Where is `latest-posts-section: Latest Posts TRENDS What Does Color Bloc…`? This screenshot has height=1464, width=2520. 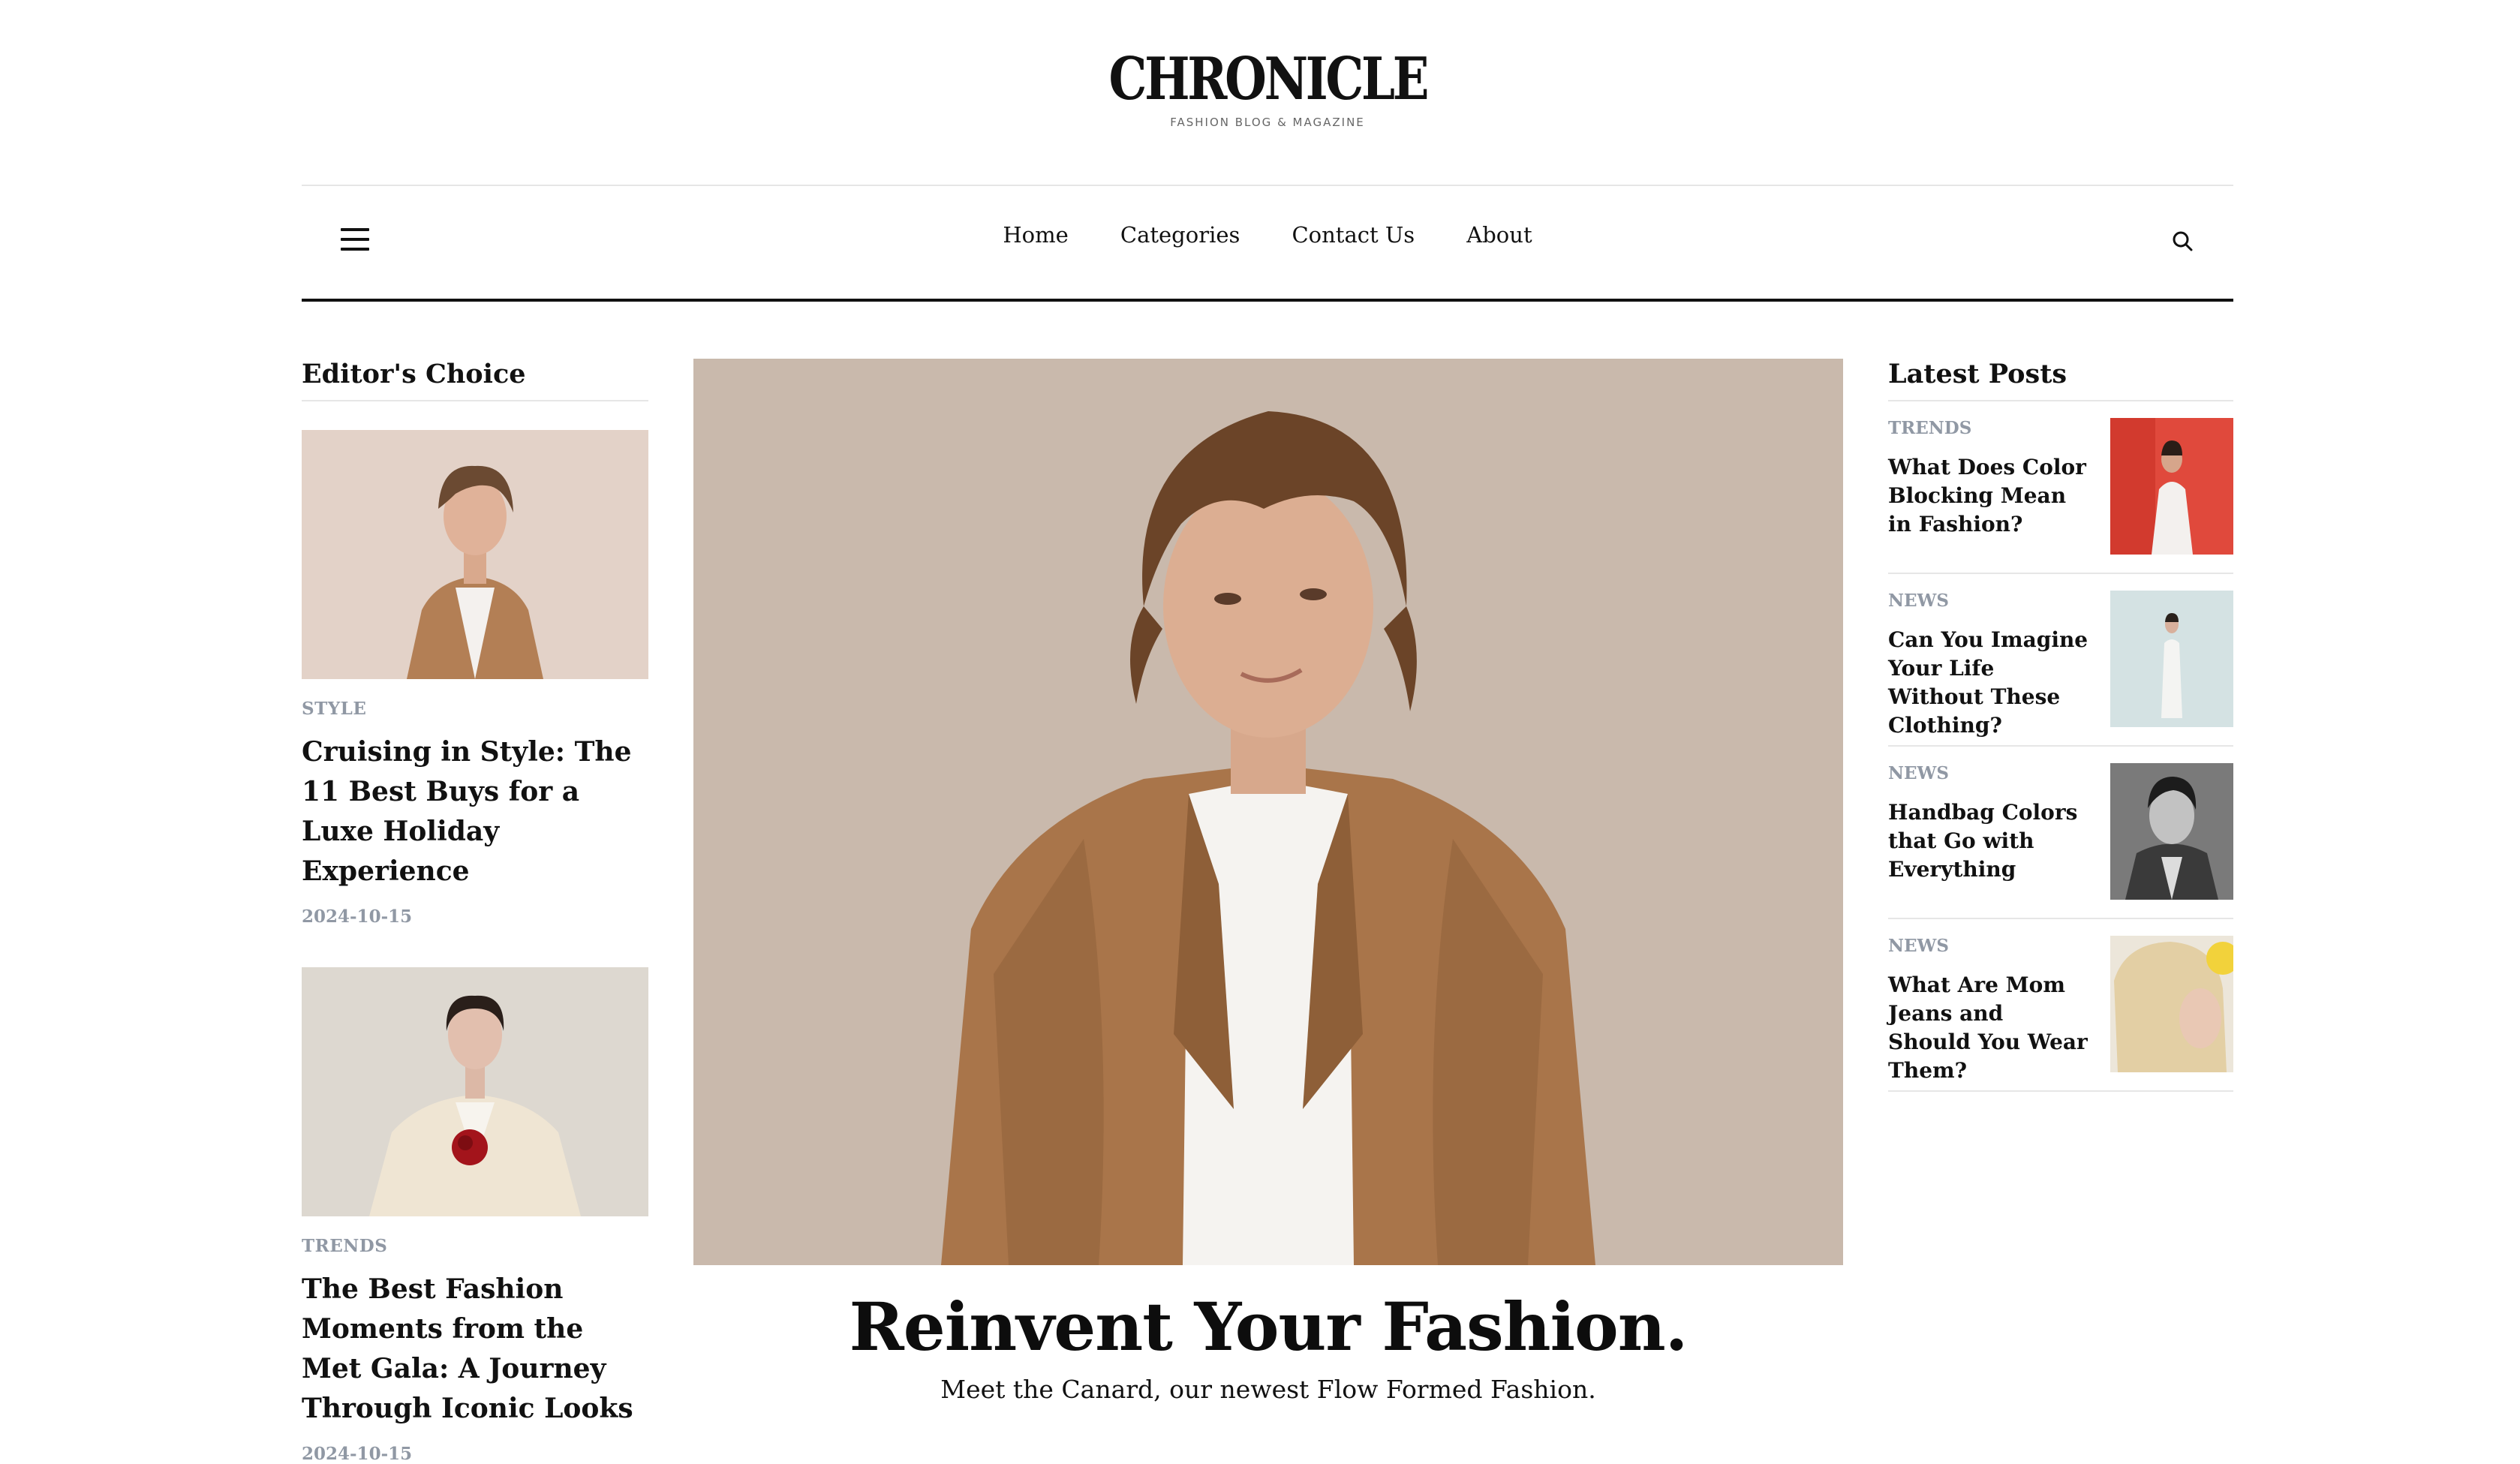
latest-posts-section: Latest Posts TRENDS What Does Color Bloc… is located at coordinates (2060, 726).